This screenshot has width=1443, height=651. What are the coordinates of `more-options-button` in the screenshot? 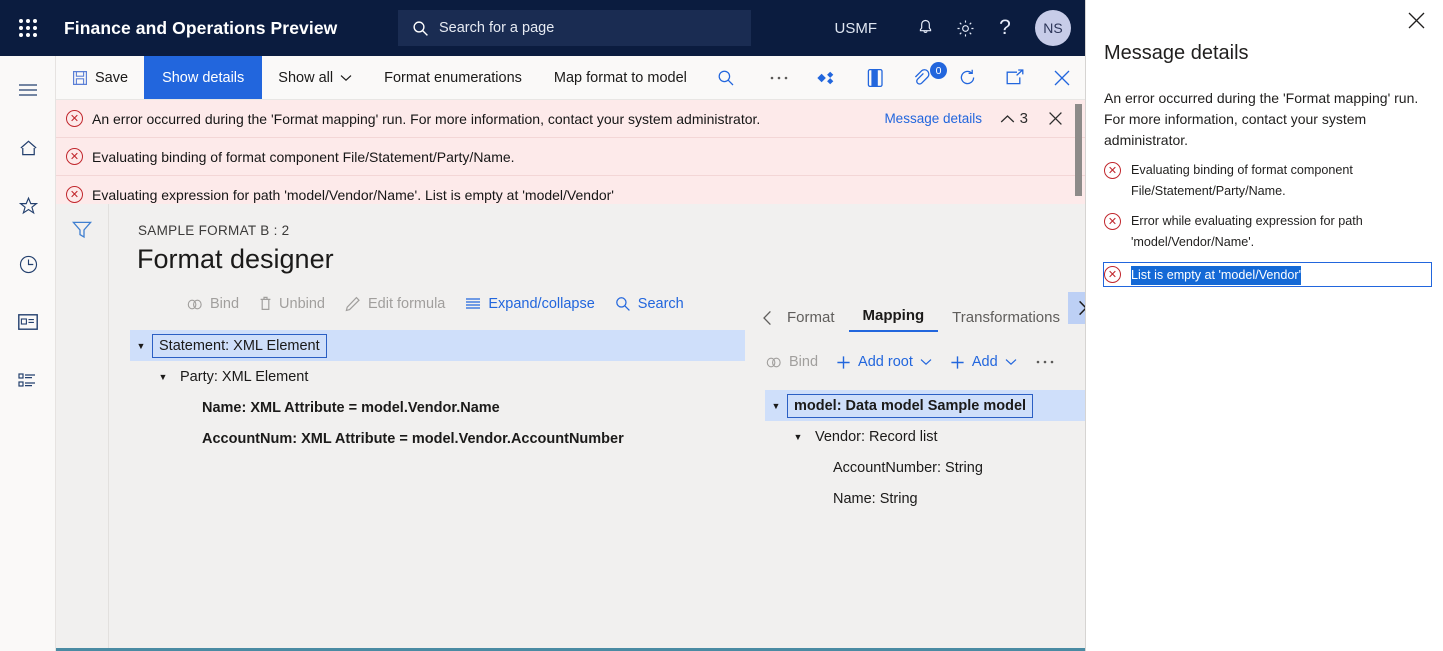 It's located at (779, 77).